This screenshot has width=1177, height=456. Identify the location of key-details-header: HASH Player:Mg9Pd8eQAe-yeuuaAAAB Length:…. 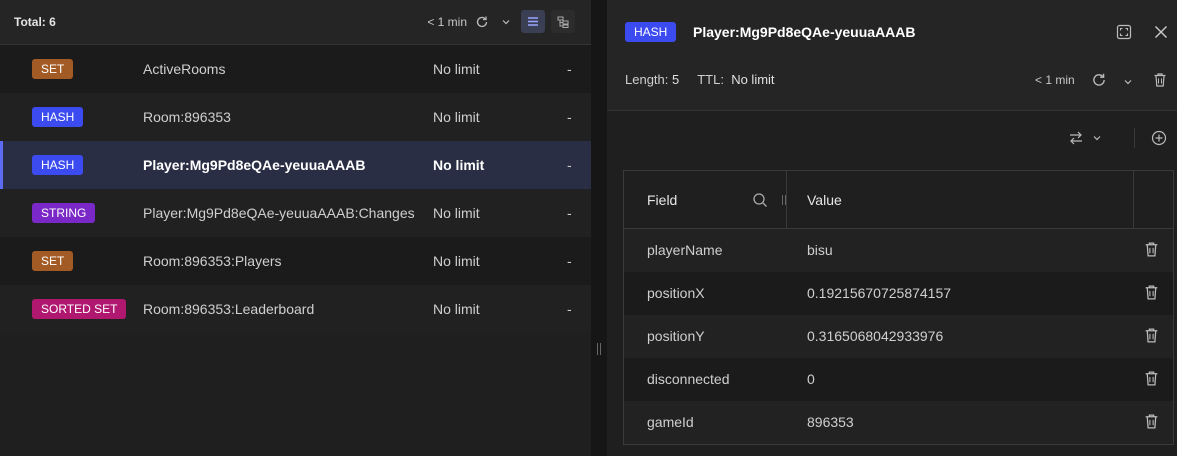
(892, 55).